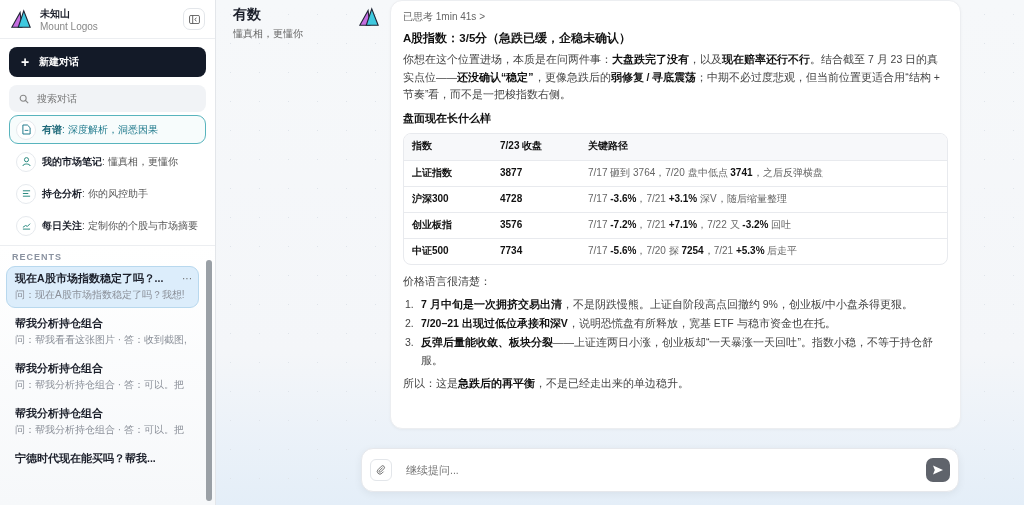 Image resolution: width=1024 pixels, height=505 pixels. I want to click on collapse-sidebar-button, so click(194, 19).